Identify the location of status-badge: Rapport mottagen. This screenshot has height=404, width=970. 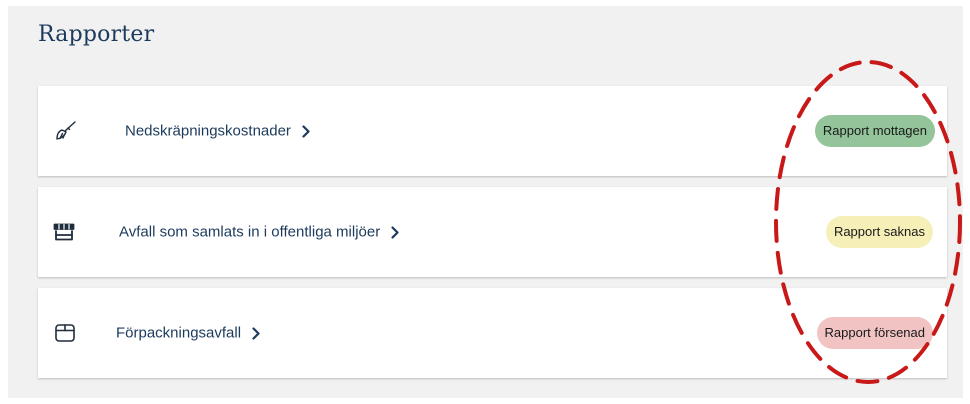
(874, 131).